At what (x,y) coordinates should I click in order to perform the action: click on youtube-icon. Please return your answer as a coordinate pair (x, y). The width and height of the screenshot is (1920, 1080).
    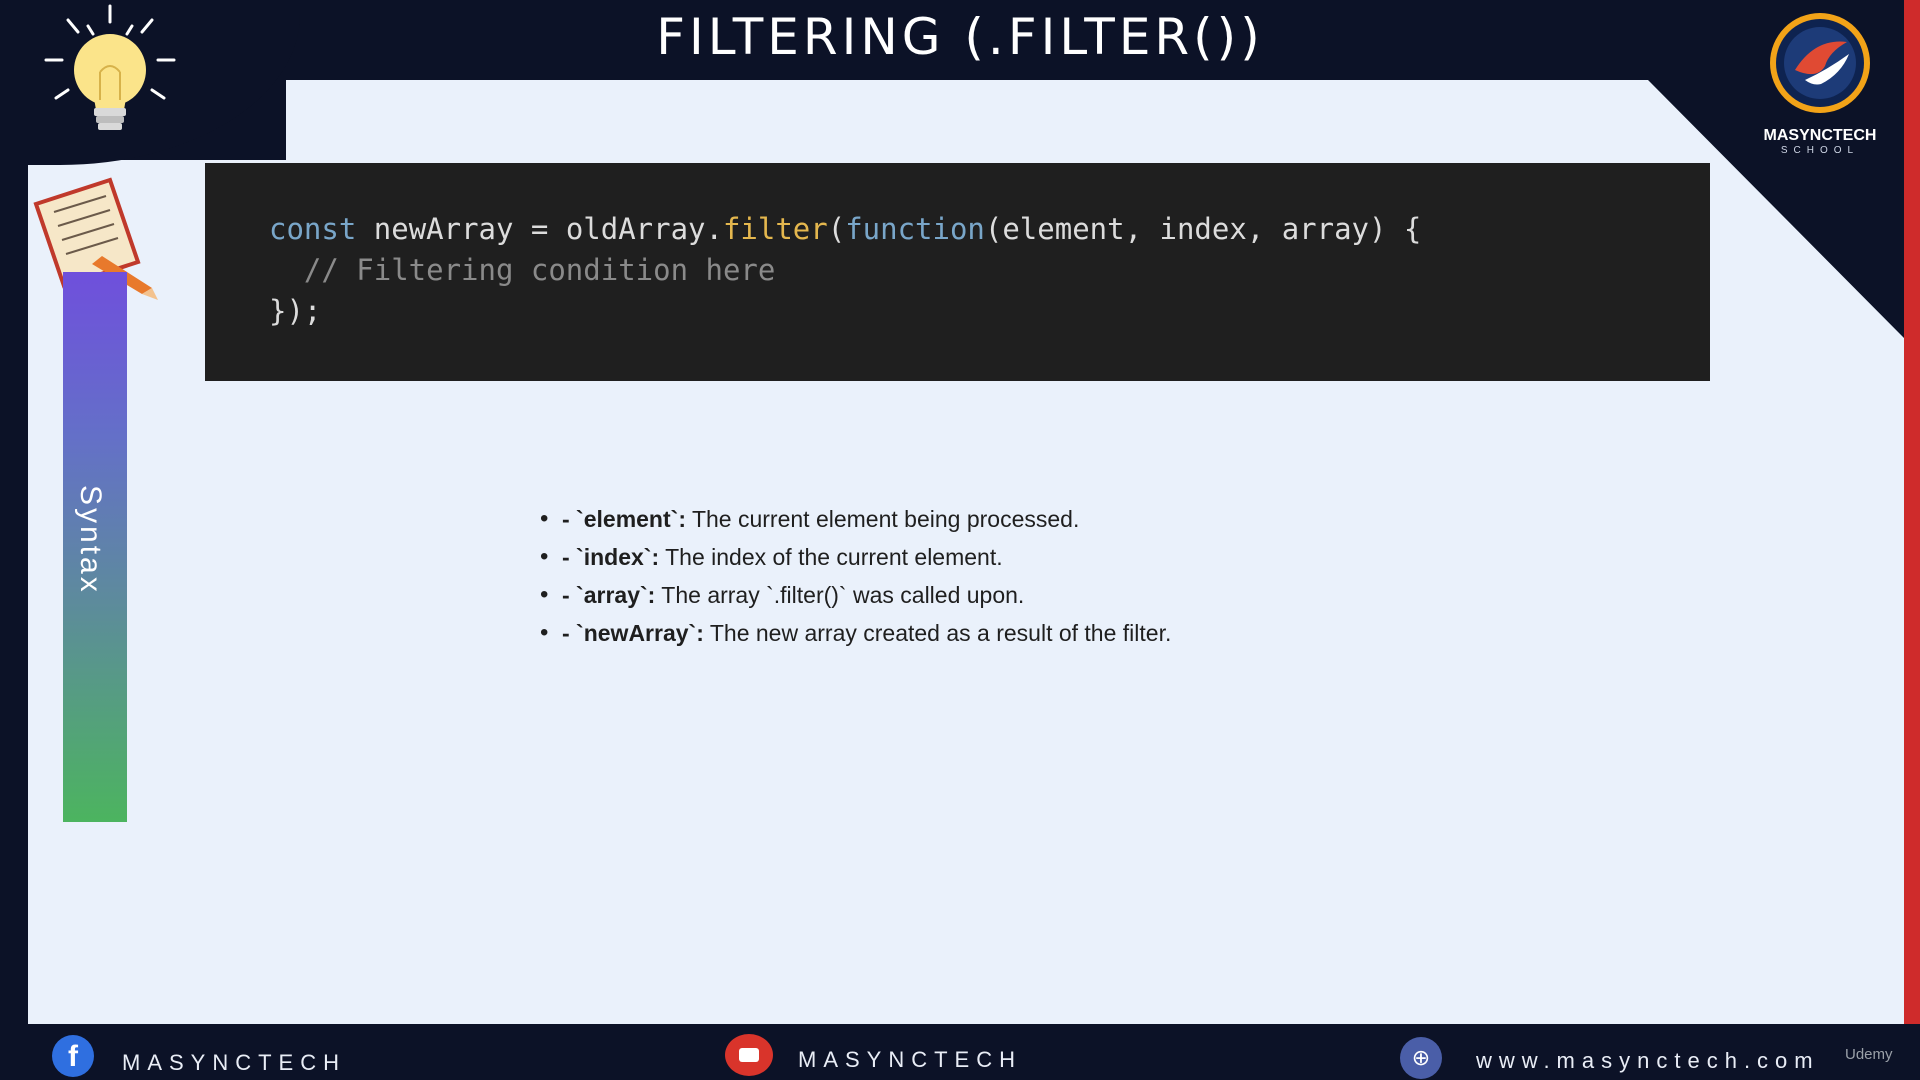
    Looking at the image, I should click on (749, 1055).